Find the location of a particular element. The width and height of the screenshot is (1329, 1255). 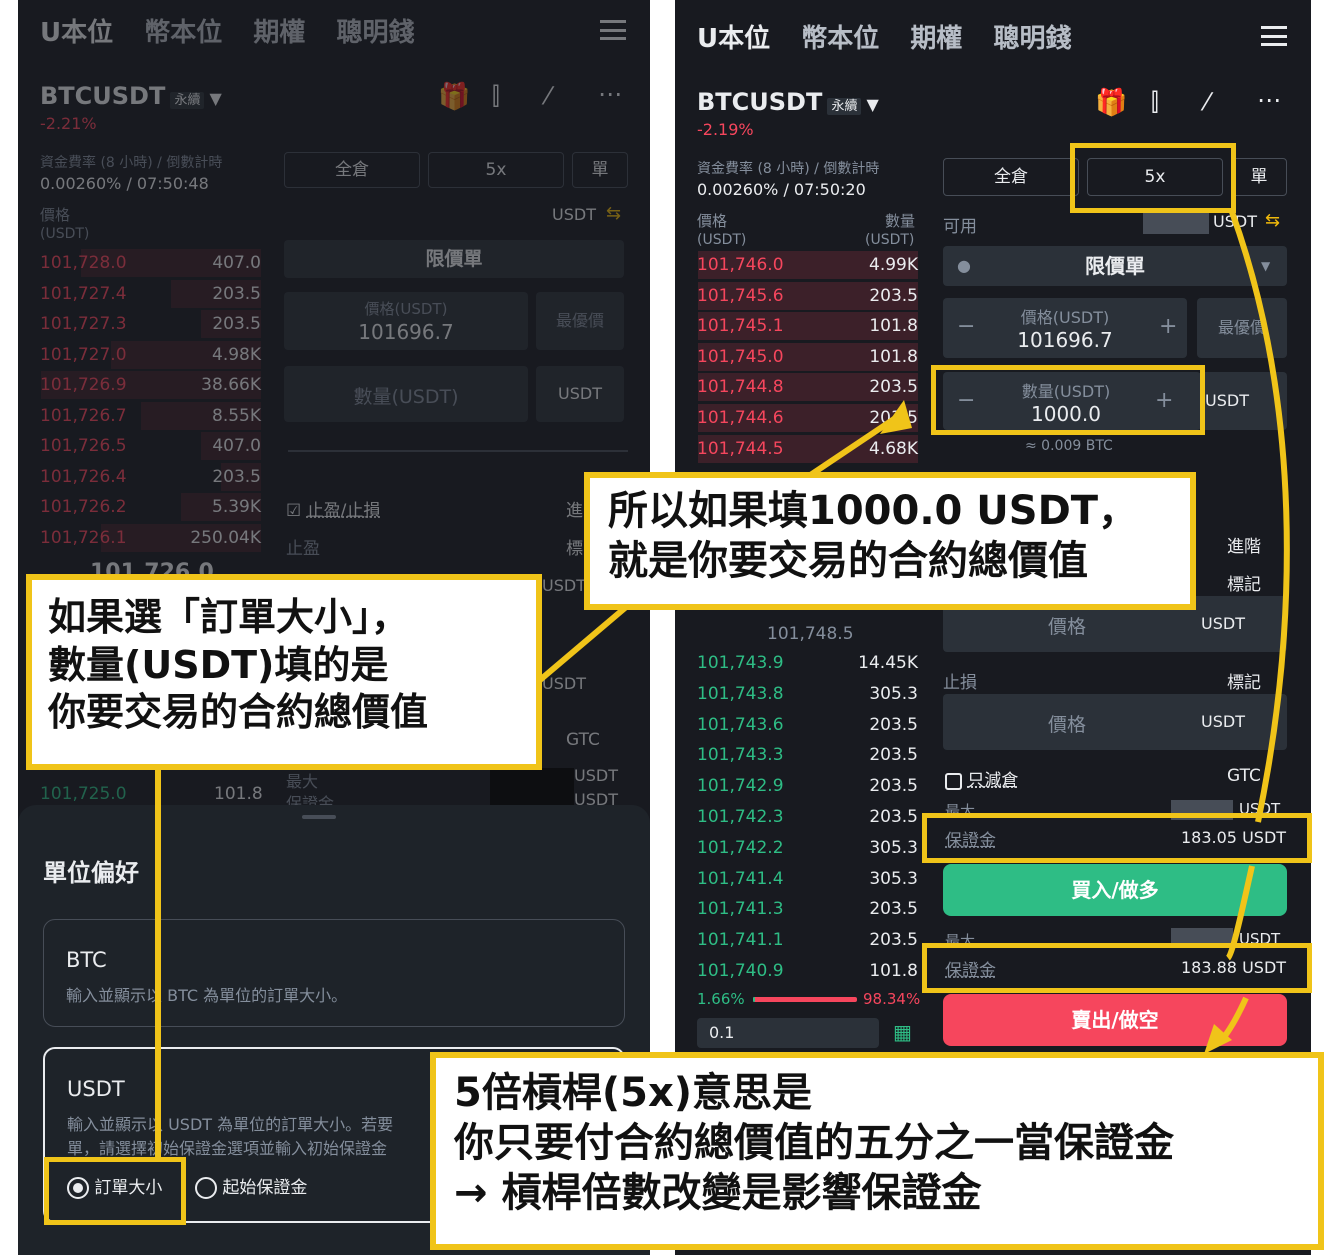

order-size-highlight is located at coordinates (115, 1191).